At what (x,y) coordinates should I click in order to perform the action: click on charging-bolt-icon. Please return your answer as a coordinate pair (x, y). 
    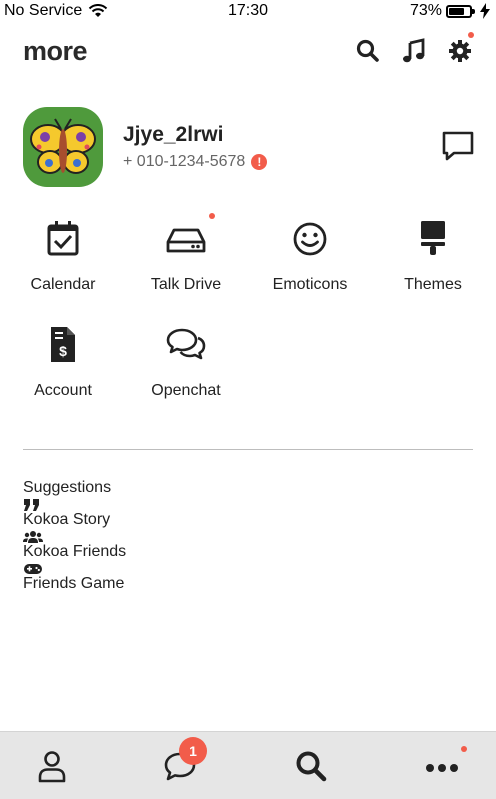
    Looking at the image, I should click on (485, 11).